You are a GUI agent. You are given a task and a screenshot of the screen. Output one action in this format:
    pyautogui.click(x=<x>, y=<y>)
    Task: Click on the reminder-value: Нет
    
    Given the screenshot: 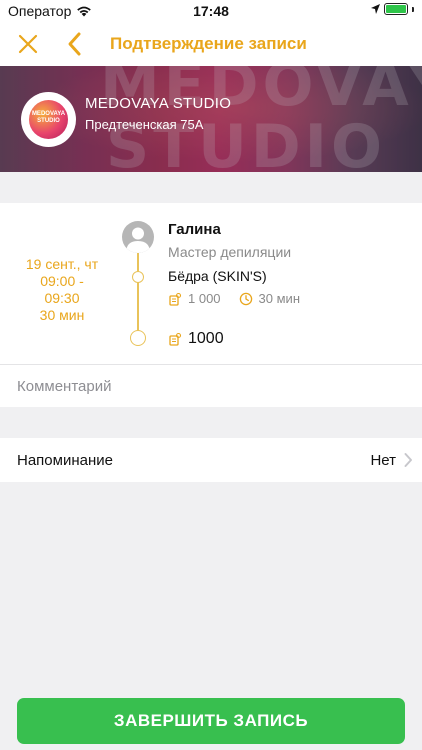 What is the action you would take?
    pyautogui.click(x=383, y=460)
    